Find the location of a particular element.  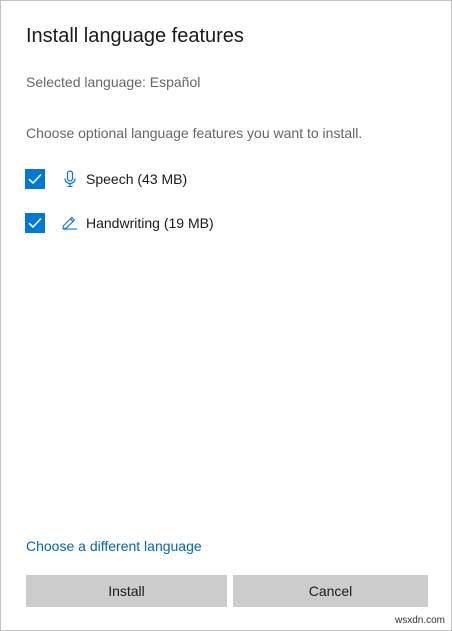

speech-label: Speech (43 MB) is located at coordinates (137, 179).